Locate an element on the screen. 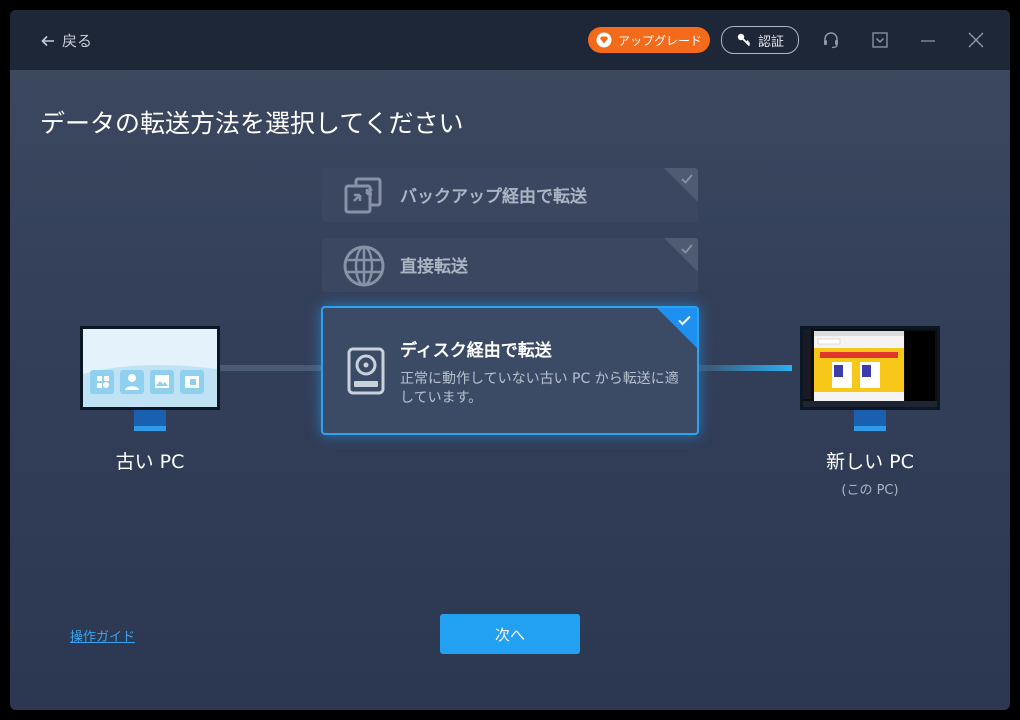 Image resolution: width=1020 pixels, height=720 pixels. old-pc-monitor-icon is located at coordinates (150, 378).